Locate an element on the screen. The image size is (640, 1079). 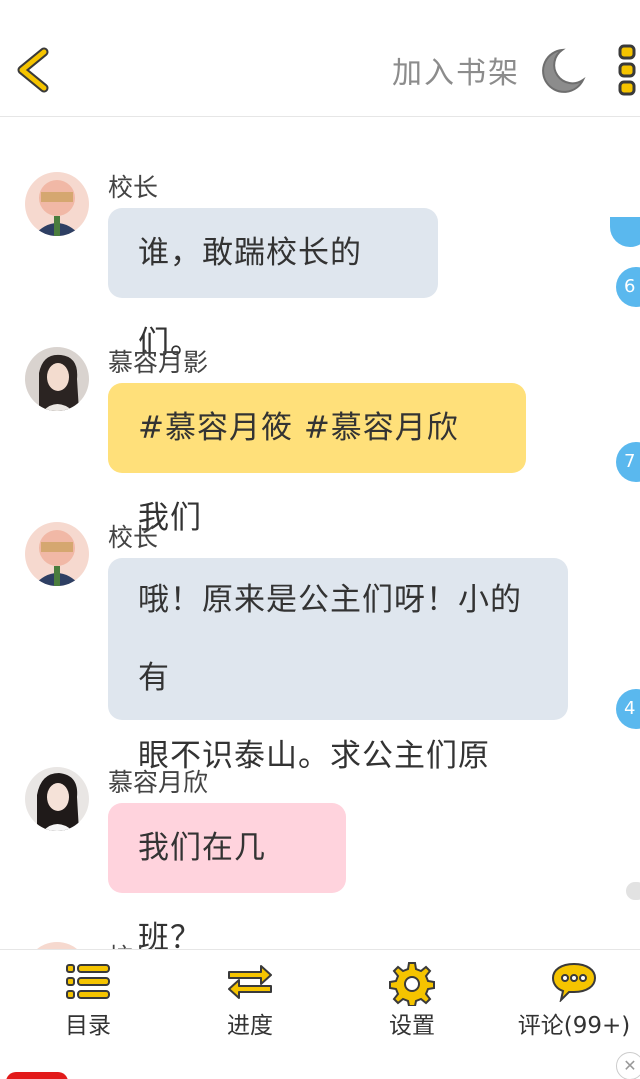
nav-label: 设置 is located at coordinates (412, 1026).